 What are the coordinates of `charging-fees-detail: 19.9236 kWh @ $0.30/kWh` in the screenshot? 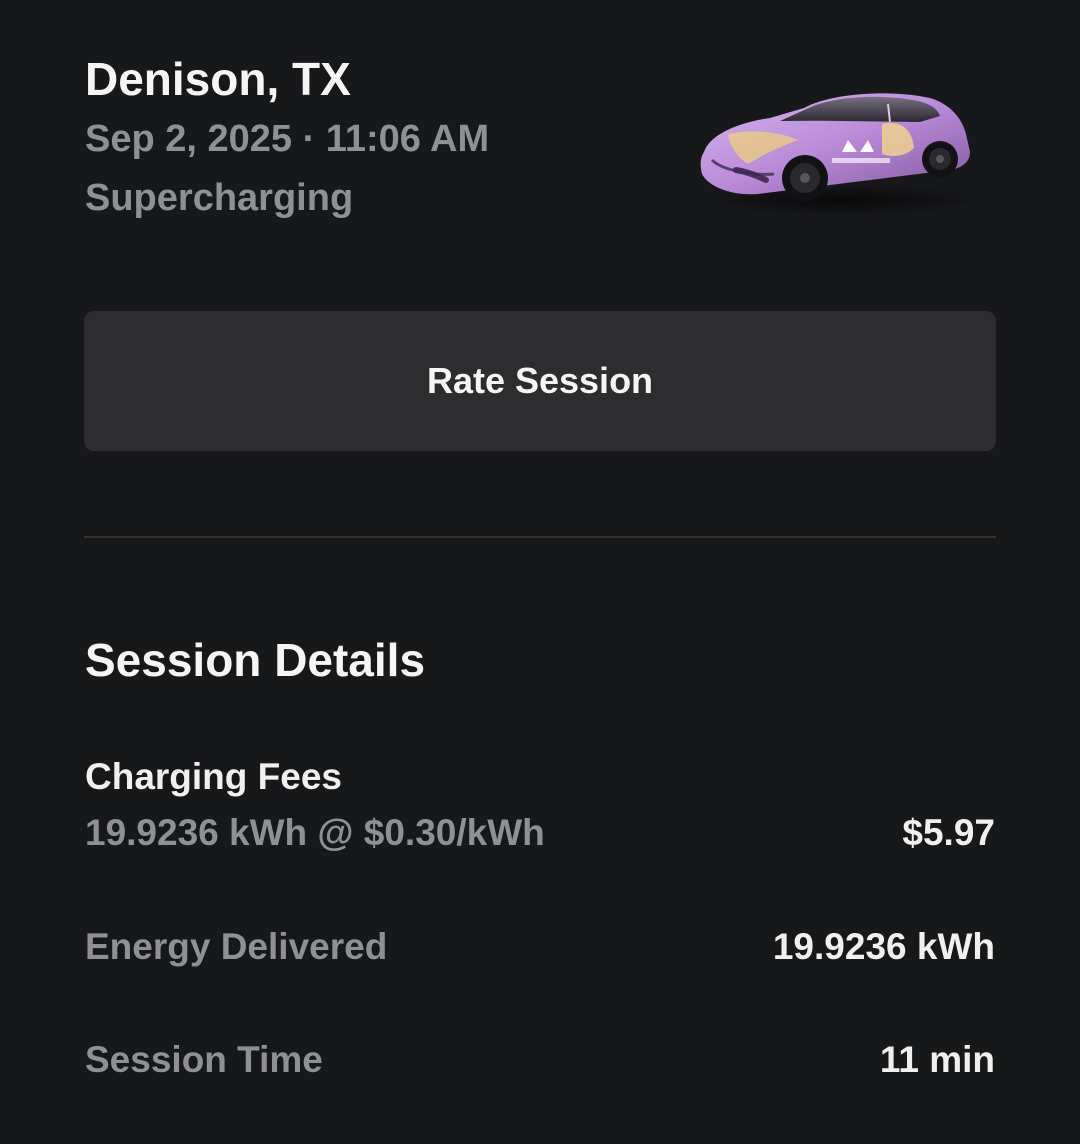 It's located at (315, 832).